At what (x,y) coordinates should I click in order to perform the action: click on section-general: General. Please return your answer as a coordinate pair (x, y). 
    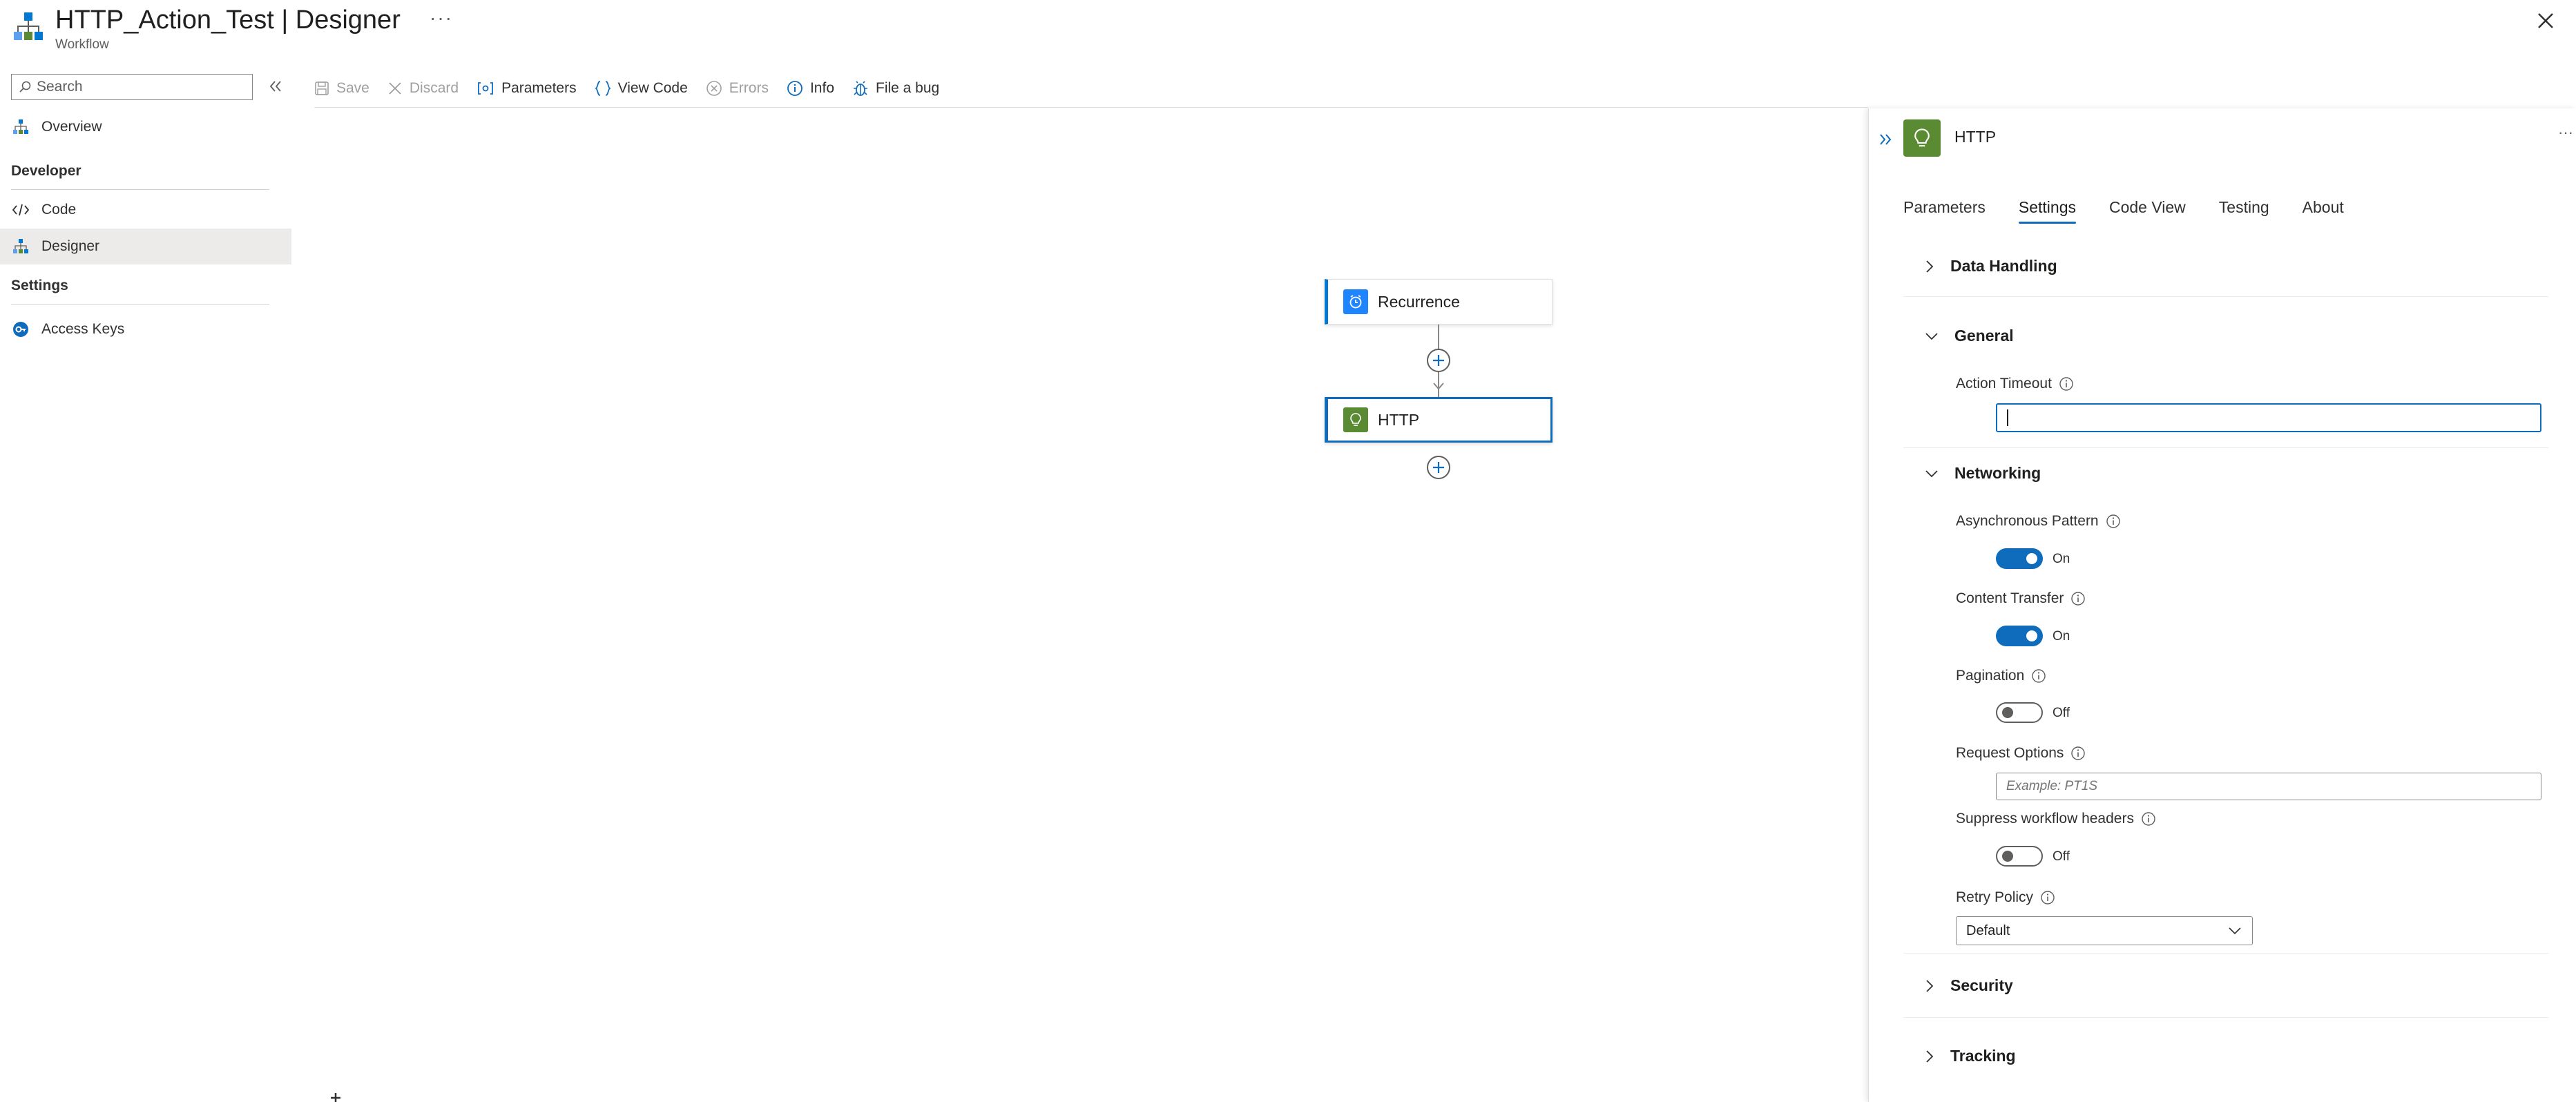
    Looking at the image, I should click on (1969, 336).